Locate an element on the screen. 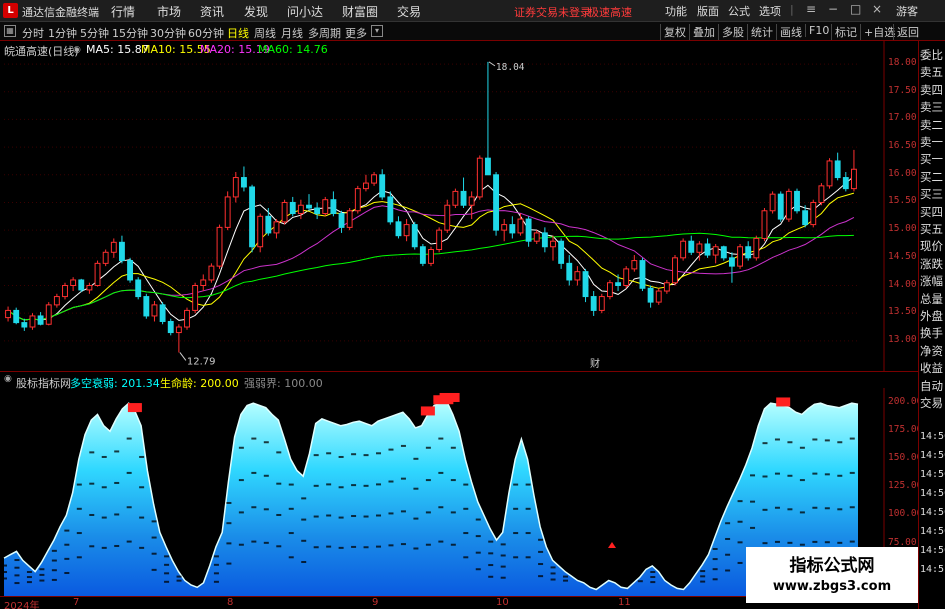 This screenshot has height=609, width=945. finance-marker: 财 is located at coordinates (595, 363).